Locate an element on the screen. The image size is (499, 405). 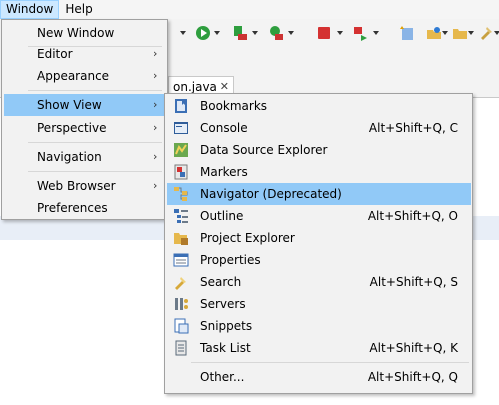
menu-item-label: Preferences is located at coordinates (72, 208).